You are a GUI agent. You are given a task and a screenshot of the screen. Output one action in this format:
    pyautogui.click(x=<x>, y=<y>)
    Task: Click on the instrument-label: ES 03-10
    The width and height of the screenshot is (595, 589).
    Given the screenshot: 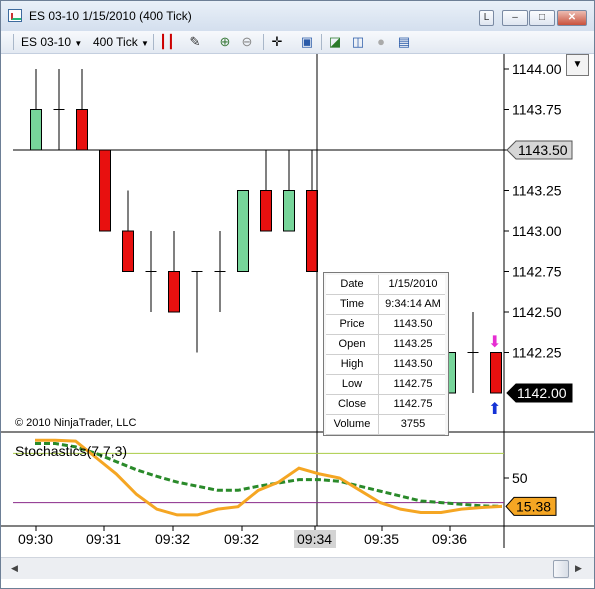 What is the action you would take?
    pyautogui.click(x=46, y=42)
    